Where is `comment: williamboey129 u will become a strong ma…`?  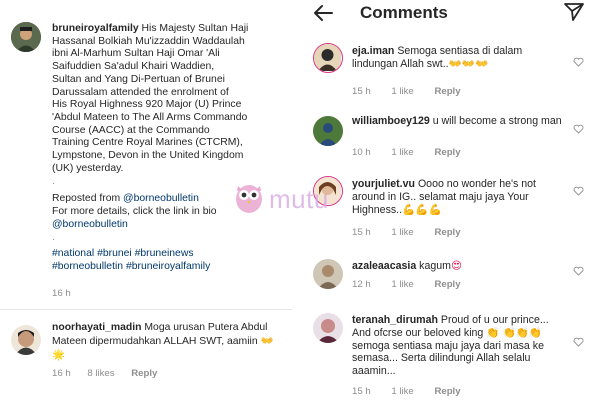 comment: williamboey129 u will become a strong ma… is located at coordinates (458, 121).